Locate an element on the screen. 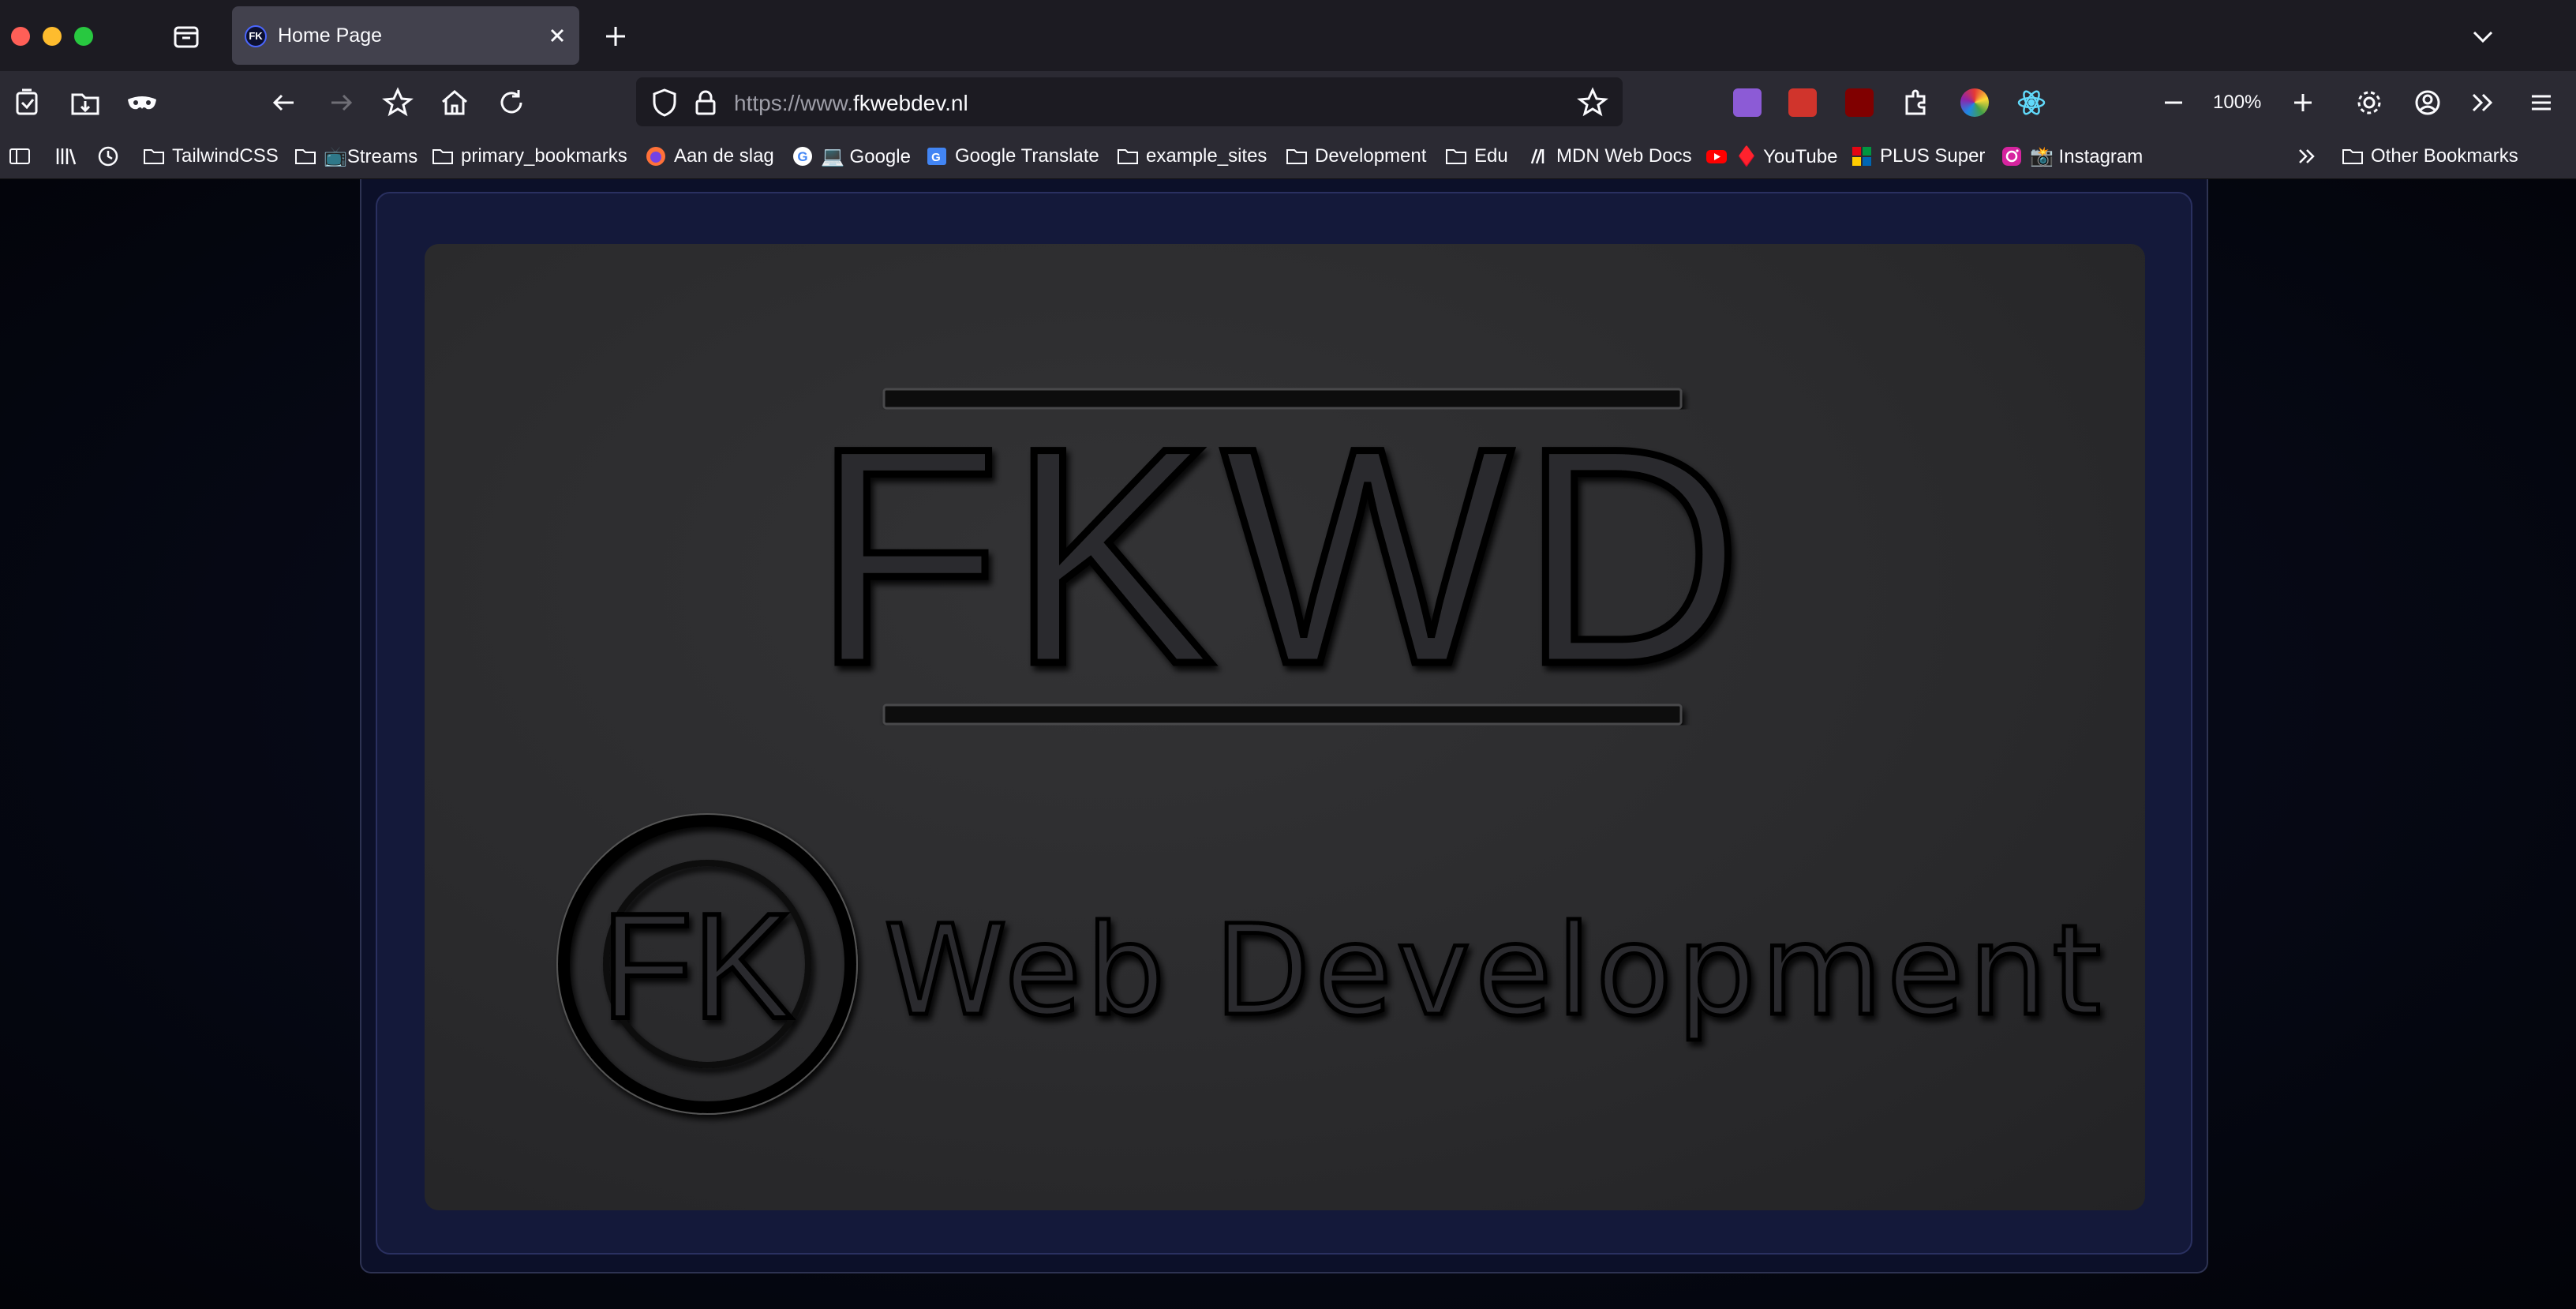  window-maximize-button is located at coordinates (83, 37).